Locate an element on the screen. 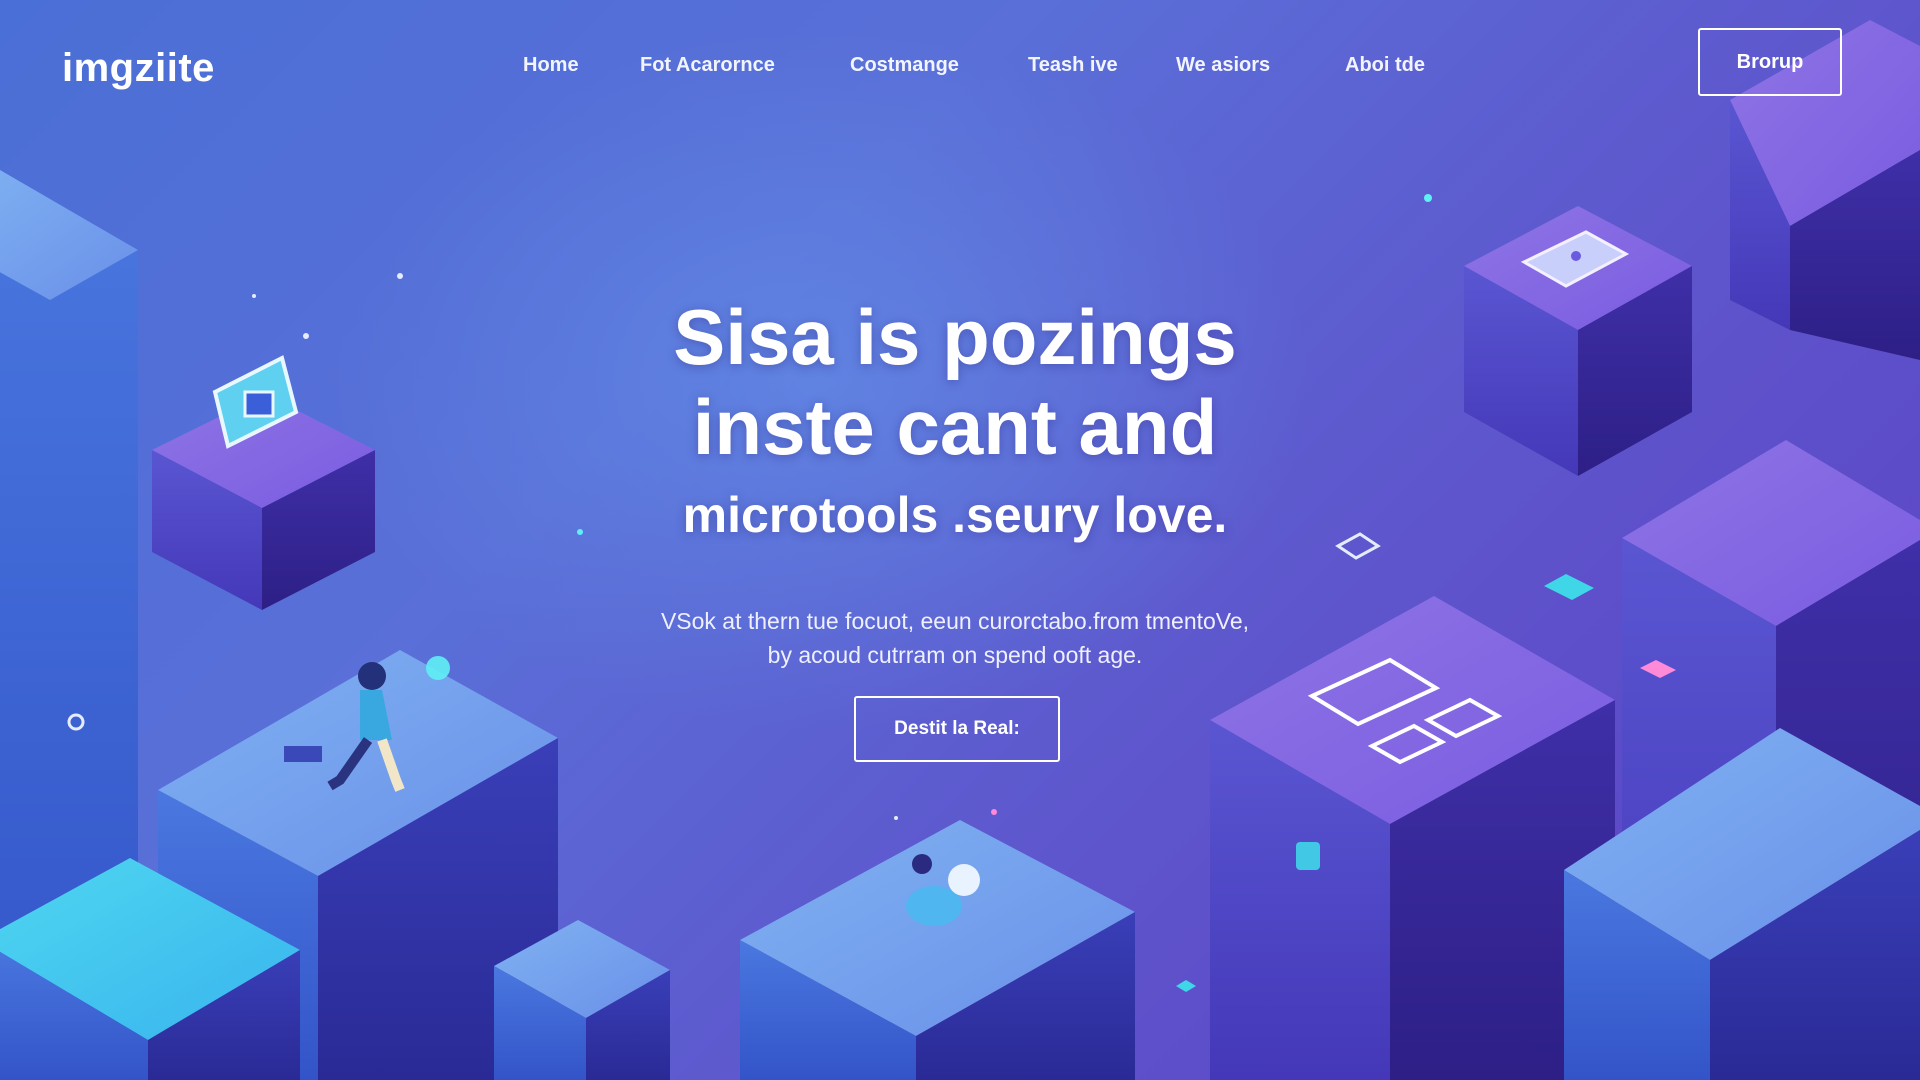 The width and height of the screenshot is (1920, 1080). signup-button: Brorup is located at coordinates (1770, 62).